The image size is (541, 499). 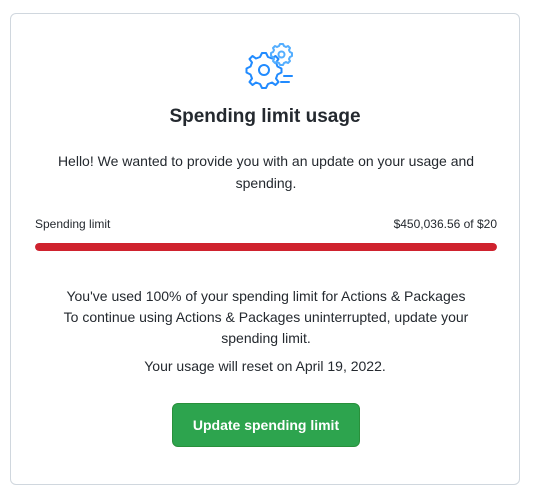 What do you see at coordinates (73, 224) in the screenshot?
I see `spending-limit-label: Spending limit` at bounding box center [73, 224].